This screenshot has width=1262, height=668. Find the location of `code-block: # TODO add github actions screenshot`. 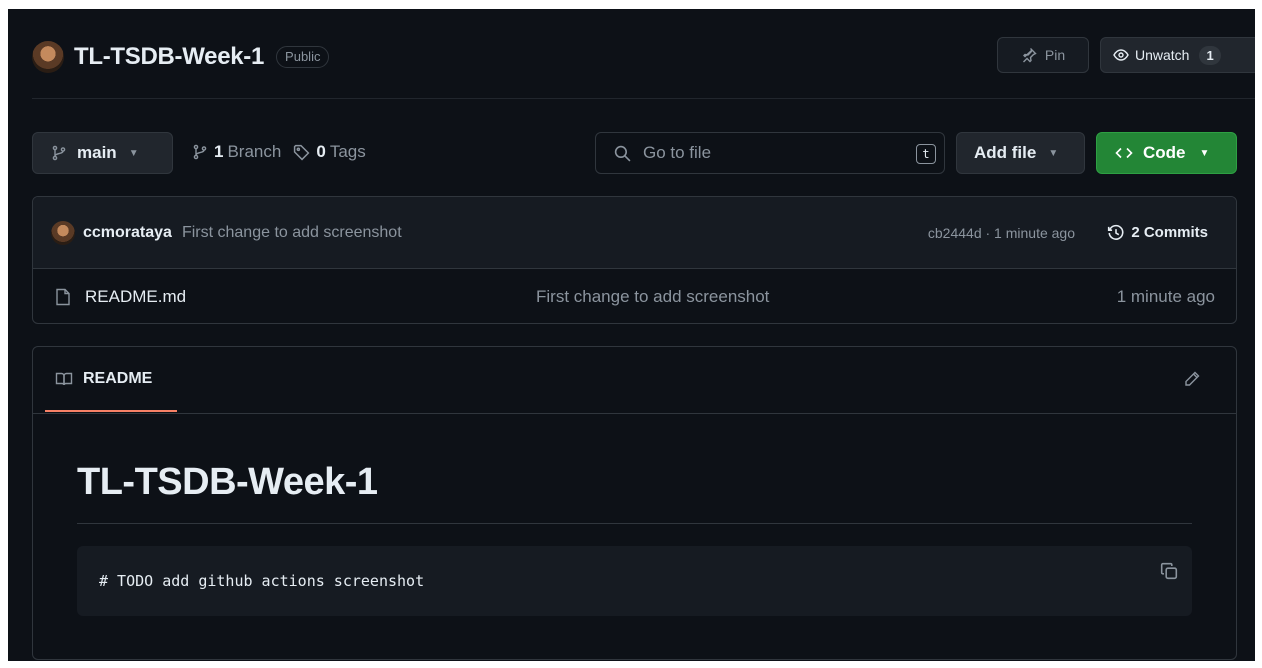

code-block: # TODO add github actions screenshot is located at coordinates (634, 581).